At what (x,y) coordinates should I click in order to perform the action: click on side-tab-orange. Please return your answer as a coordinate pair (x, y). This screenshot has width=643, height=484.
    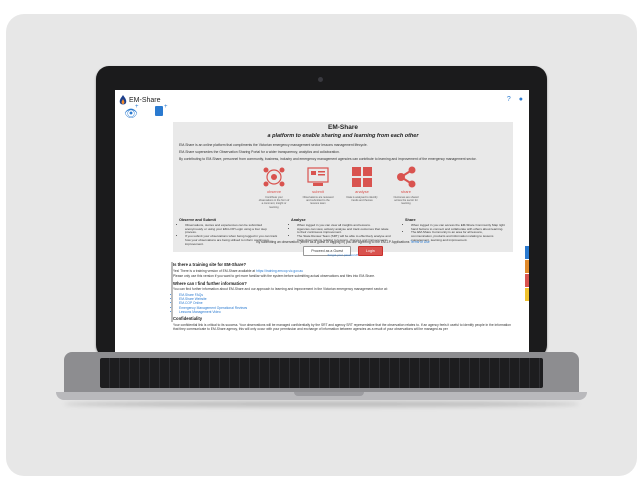
    Looking at the image, I should click on (527, 266).